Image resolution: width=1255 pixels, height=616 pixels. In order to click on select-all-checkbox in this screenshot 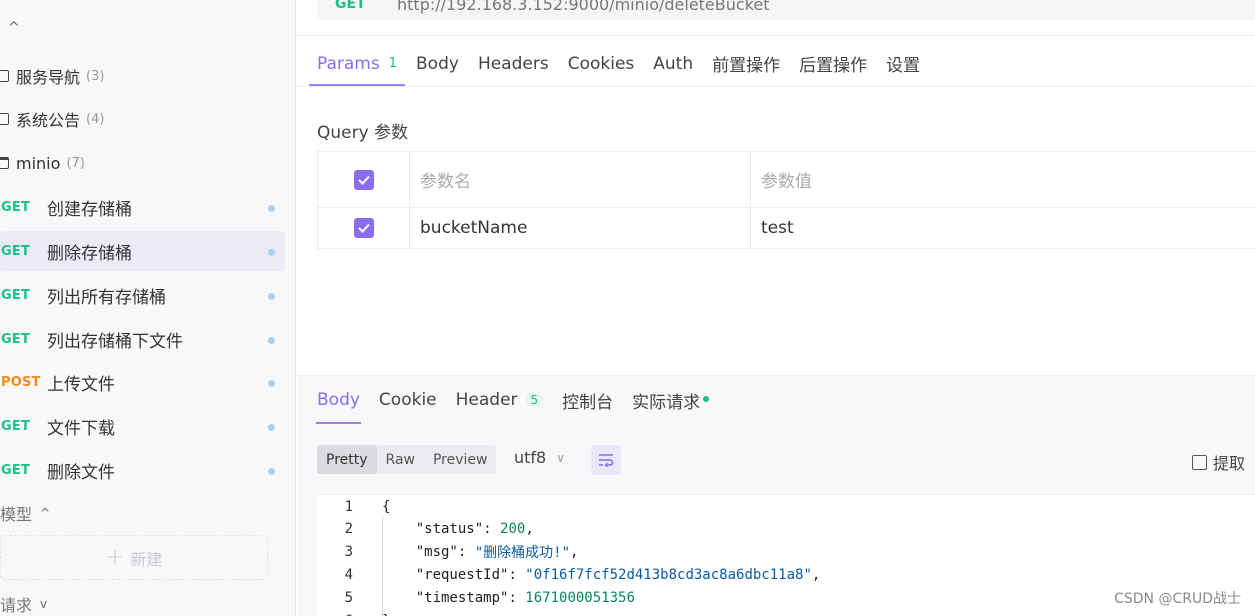, I will do `click(363, 179)`.